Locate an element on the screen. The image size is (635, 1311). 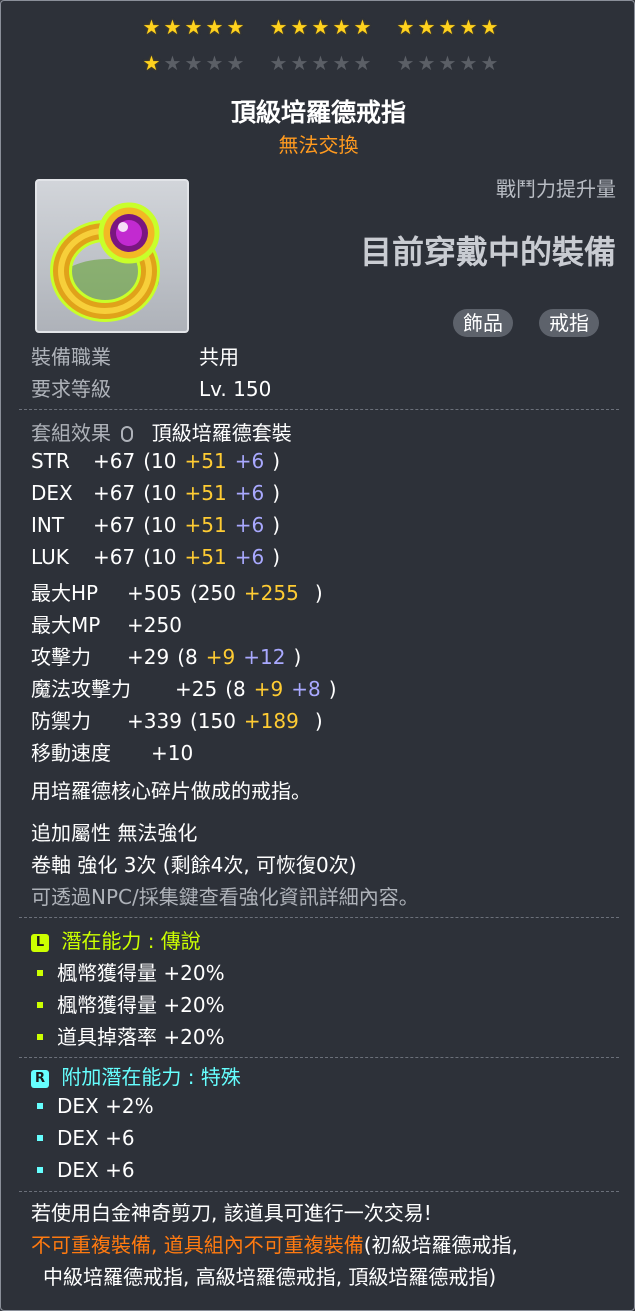
stat-name: DEX is located at coordinates (52, 493).